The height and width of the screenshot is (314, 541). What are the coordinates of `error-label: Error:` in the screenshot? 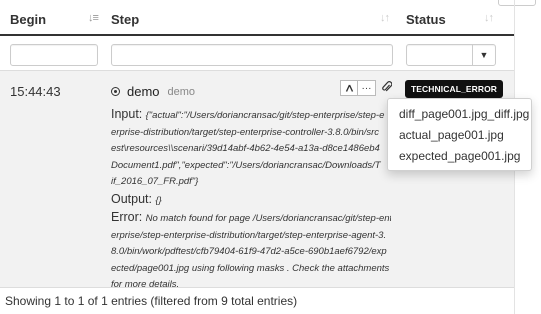 It's located at (127, 217).